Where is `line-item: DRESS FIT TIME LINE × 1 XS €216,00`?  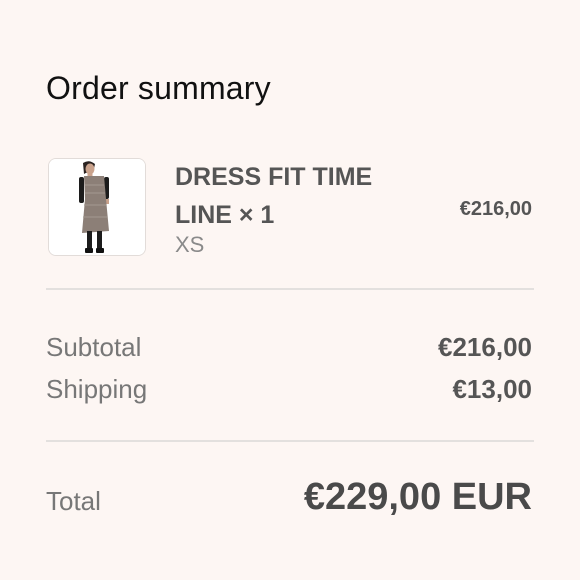 line-item: DRESS FIT TIME LINE × 1 XS €216,00 is located at coordinates (290, 208).